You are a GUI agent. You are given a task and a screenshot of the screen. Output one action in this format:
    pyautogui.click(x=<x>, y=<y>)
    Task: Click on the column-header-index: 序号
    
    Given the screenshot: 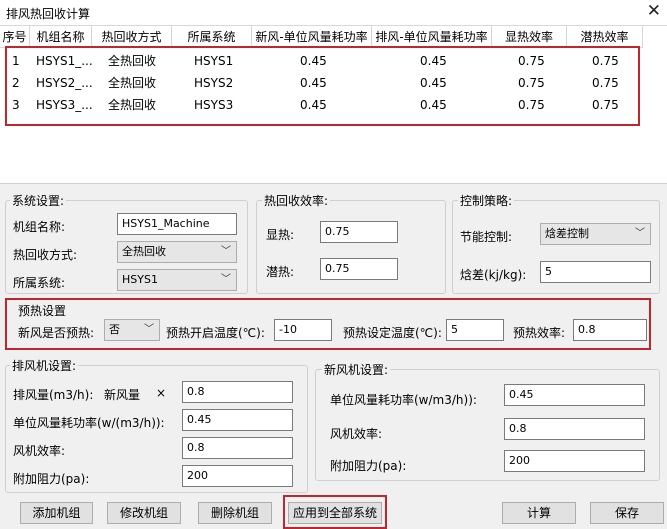 What is the action you would take?
    pyautogui.click(x=15, y=37)
    